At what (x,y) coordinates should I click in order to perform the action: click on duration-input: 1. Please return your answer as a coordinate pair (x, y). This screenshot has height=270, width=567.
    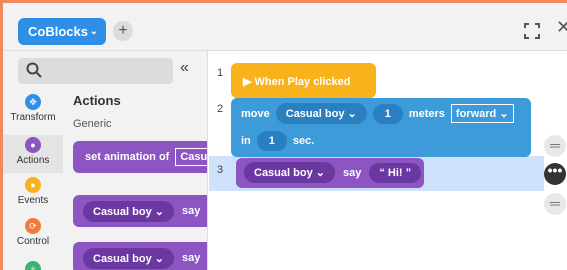
    Looking at the image, I should click on (271, 141).